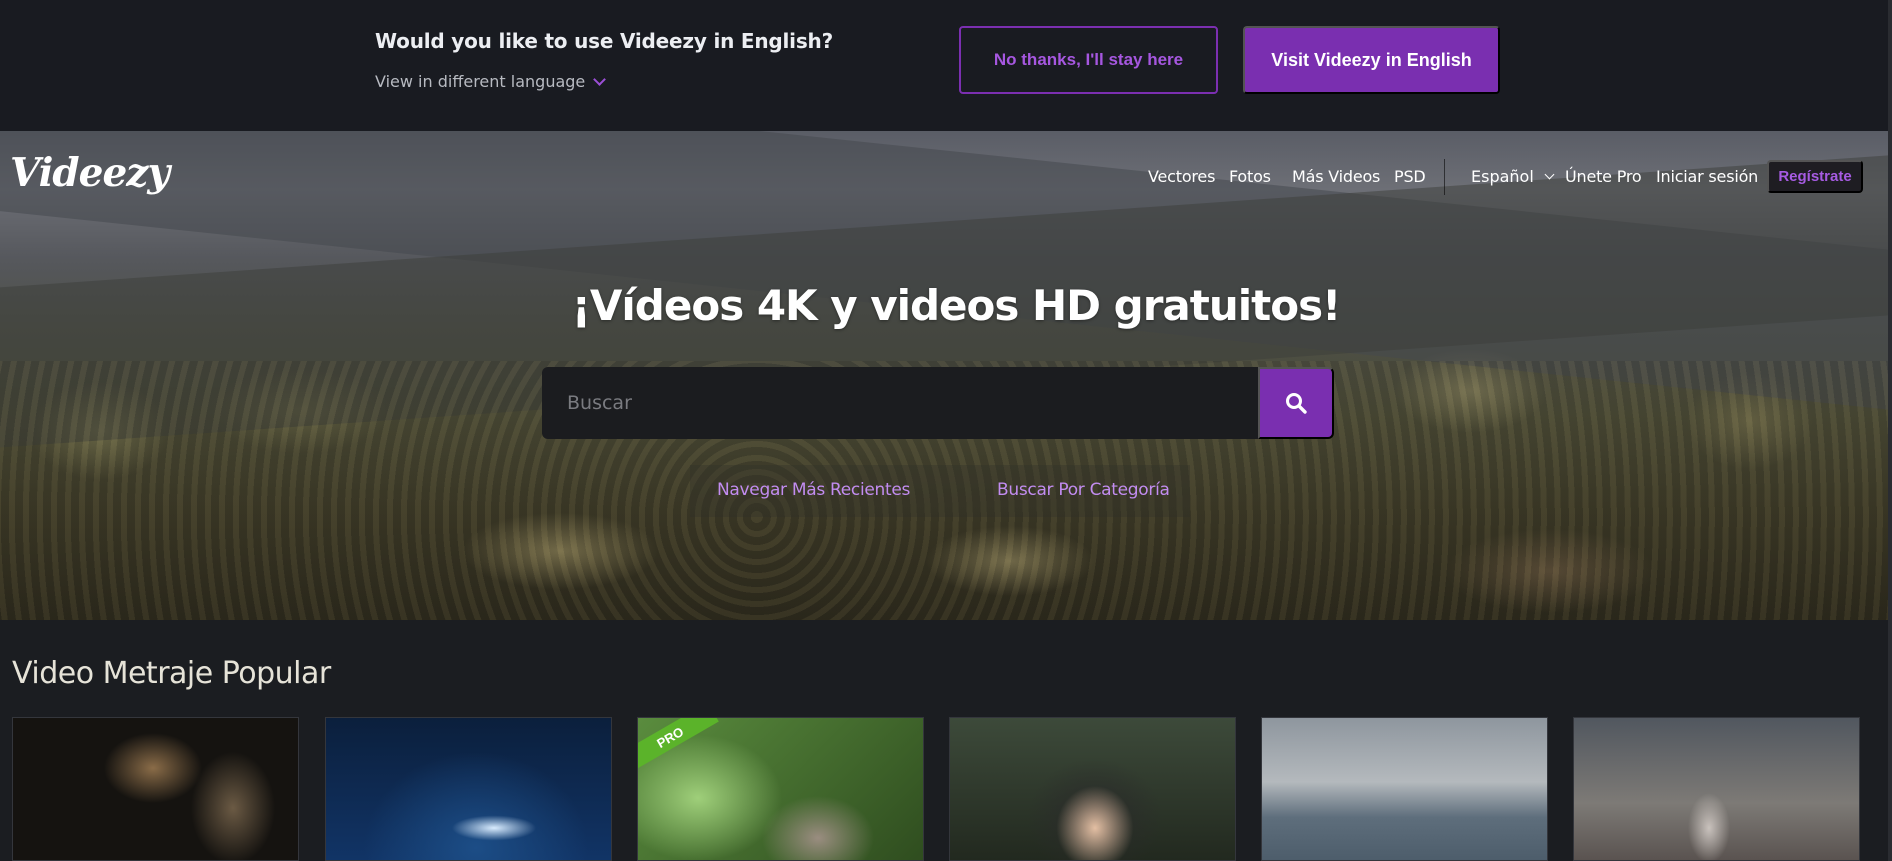 The image size is (1892, 861). What do you see at coordinates (678, 745) in the screenshot?
I see `pro-badge: PRO` at bounding box center [678, 745].